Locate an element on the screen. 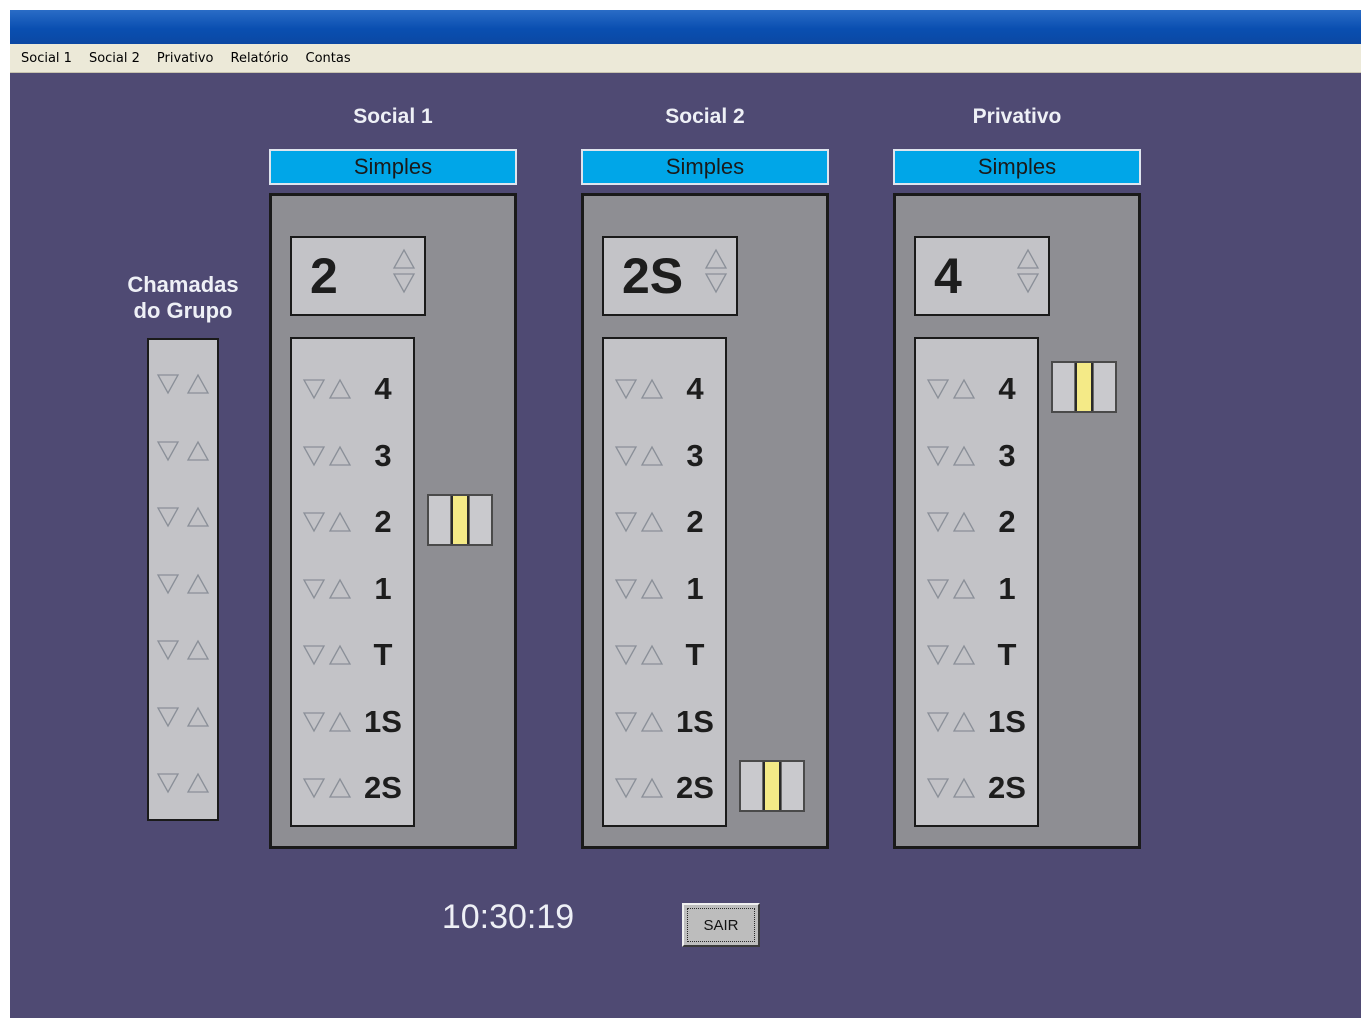 Image resolution: width=1361 pixels, height=1018 pixels. mode-selector-social-2: Simples is located at coordinates (705, 167).